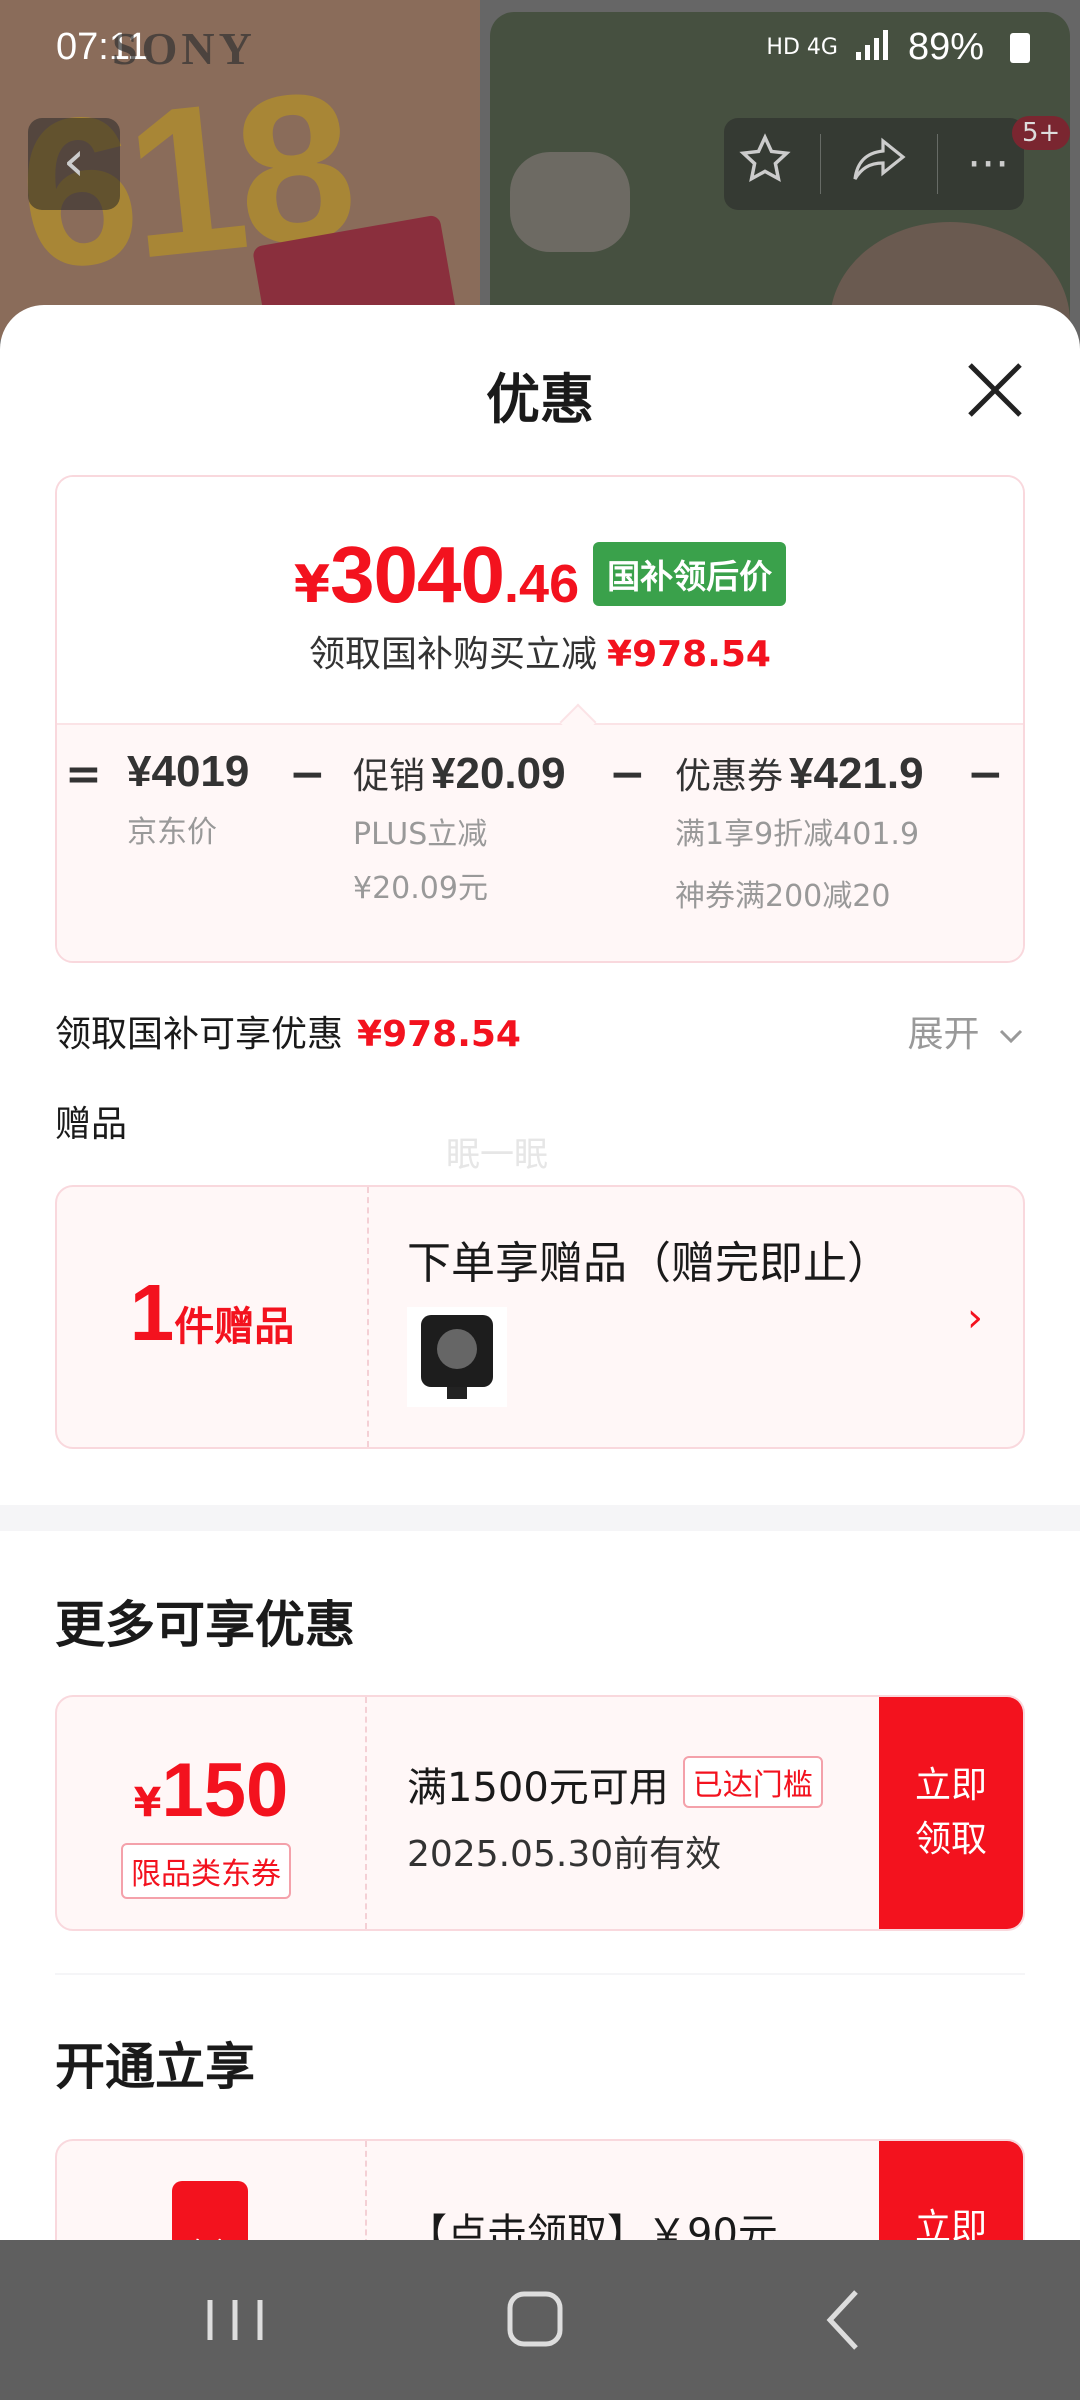 The height and width of the screenshot is (2400, 1080). What do you see at coordinates (729, 776) in the screenshot?
I see `coupon-label: 优惠券` at bounding box center [729, 776].